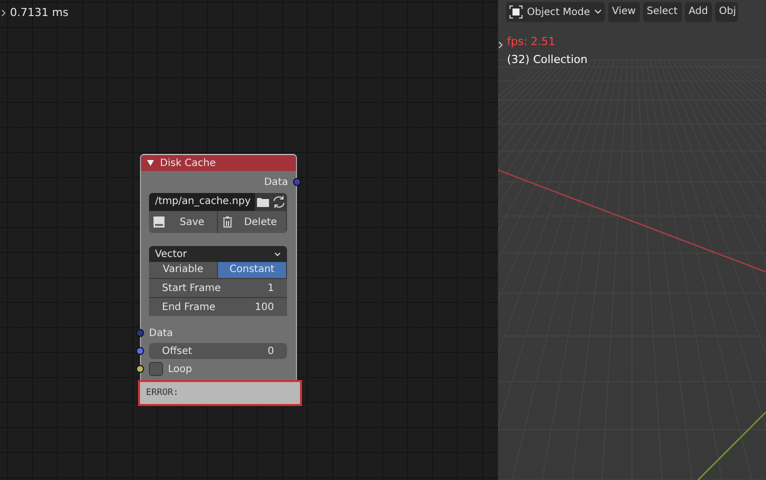  Describe the element at coordinates (555, 12) in the screenshot. I see `mode-dropdown: Object Mode` at that location.